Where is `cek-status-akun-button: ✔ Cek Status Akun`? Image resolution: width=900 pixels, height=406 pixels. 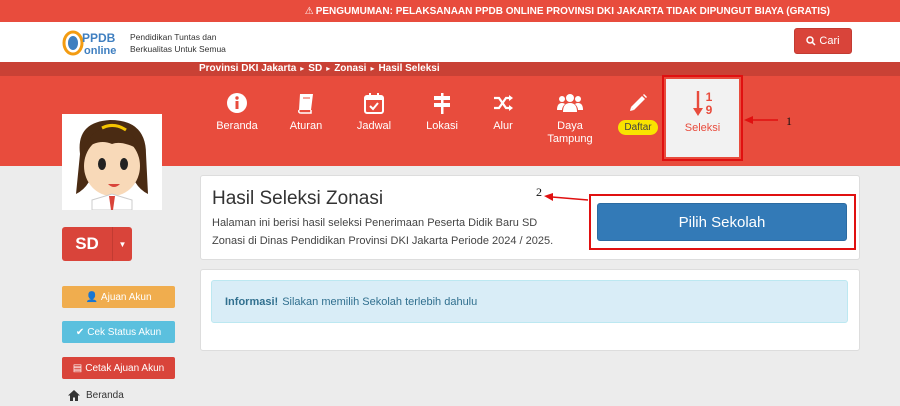
cek-status-akun-button: ✔ Cek Status Akun is located at coordinates (118, 332).